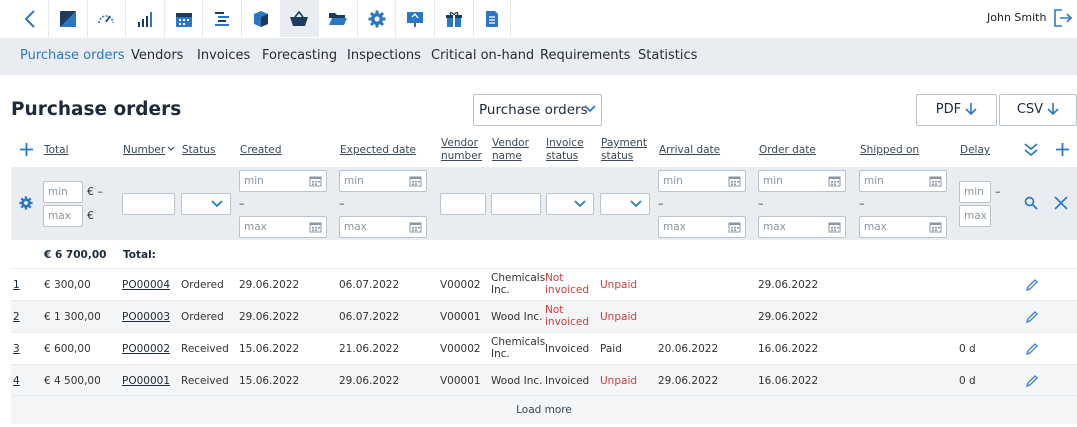 The height and width of the screenshot is (427, 1077). What do you see at coordinates (26, 203) in the screenshot?
I see `settings-gear-icon` at bounding box center [26, 203].